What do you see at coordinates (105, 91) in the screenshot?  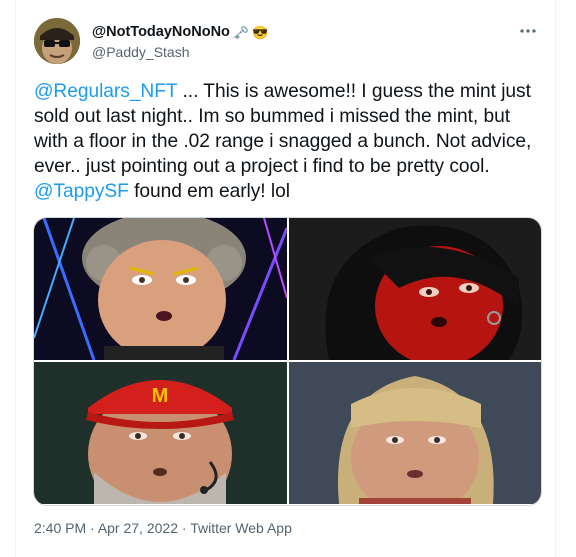 I see `mention-regulars-nft: @Regulars_NFT` at bounding box center [105, 91].